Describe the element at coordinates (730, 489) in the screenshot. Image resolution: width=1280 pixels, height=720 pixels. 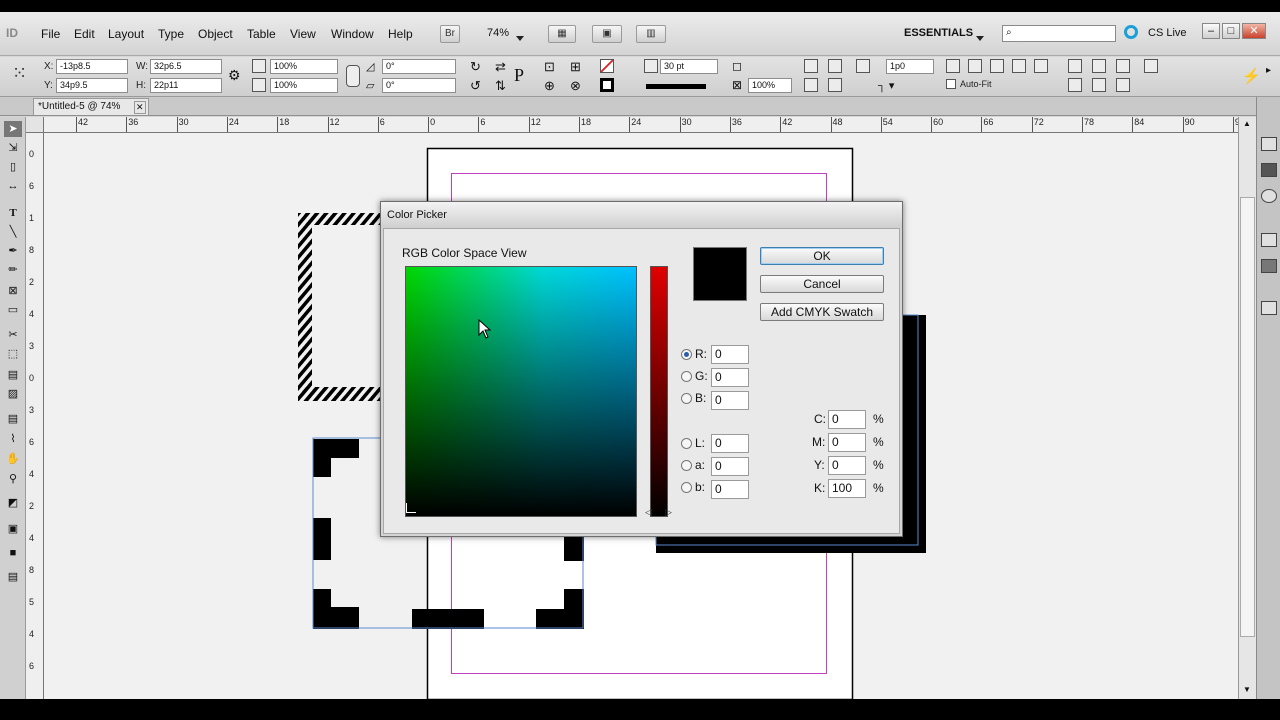
I see `lab-b-field: 0` at that location.